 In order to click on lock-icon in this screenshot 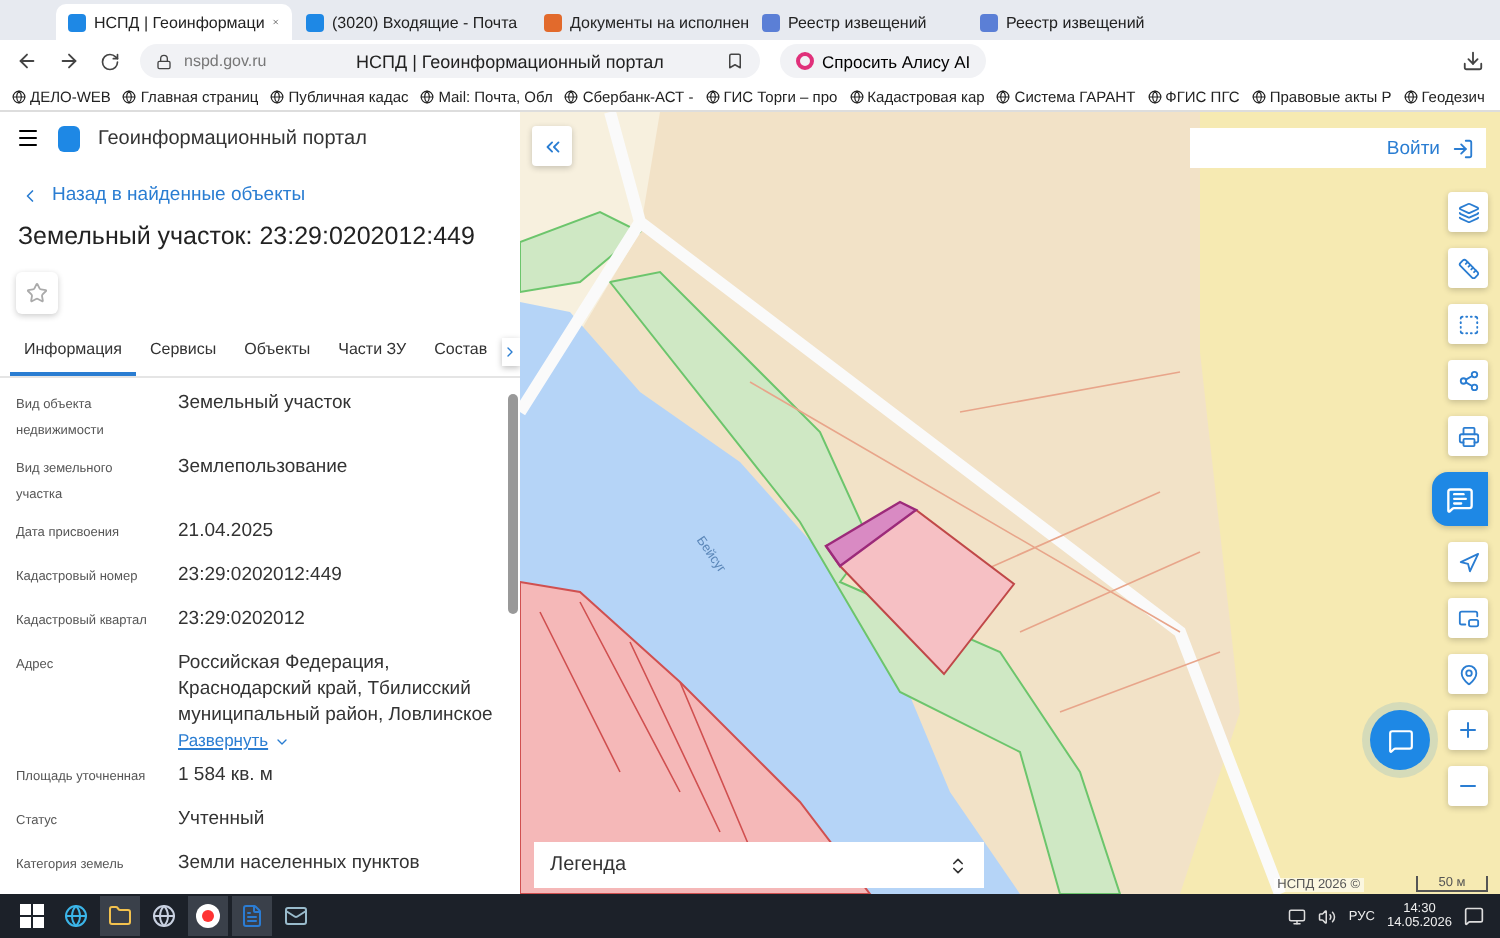, I will do `click(164, 61)`.